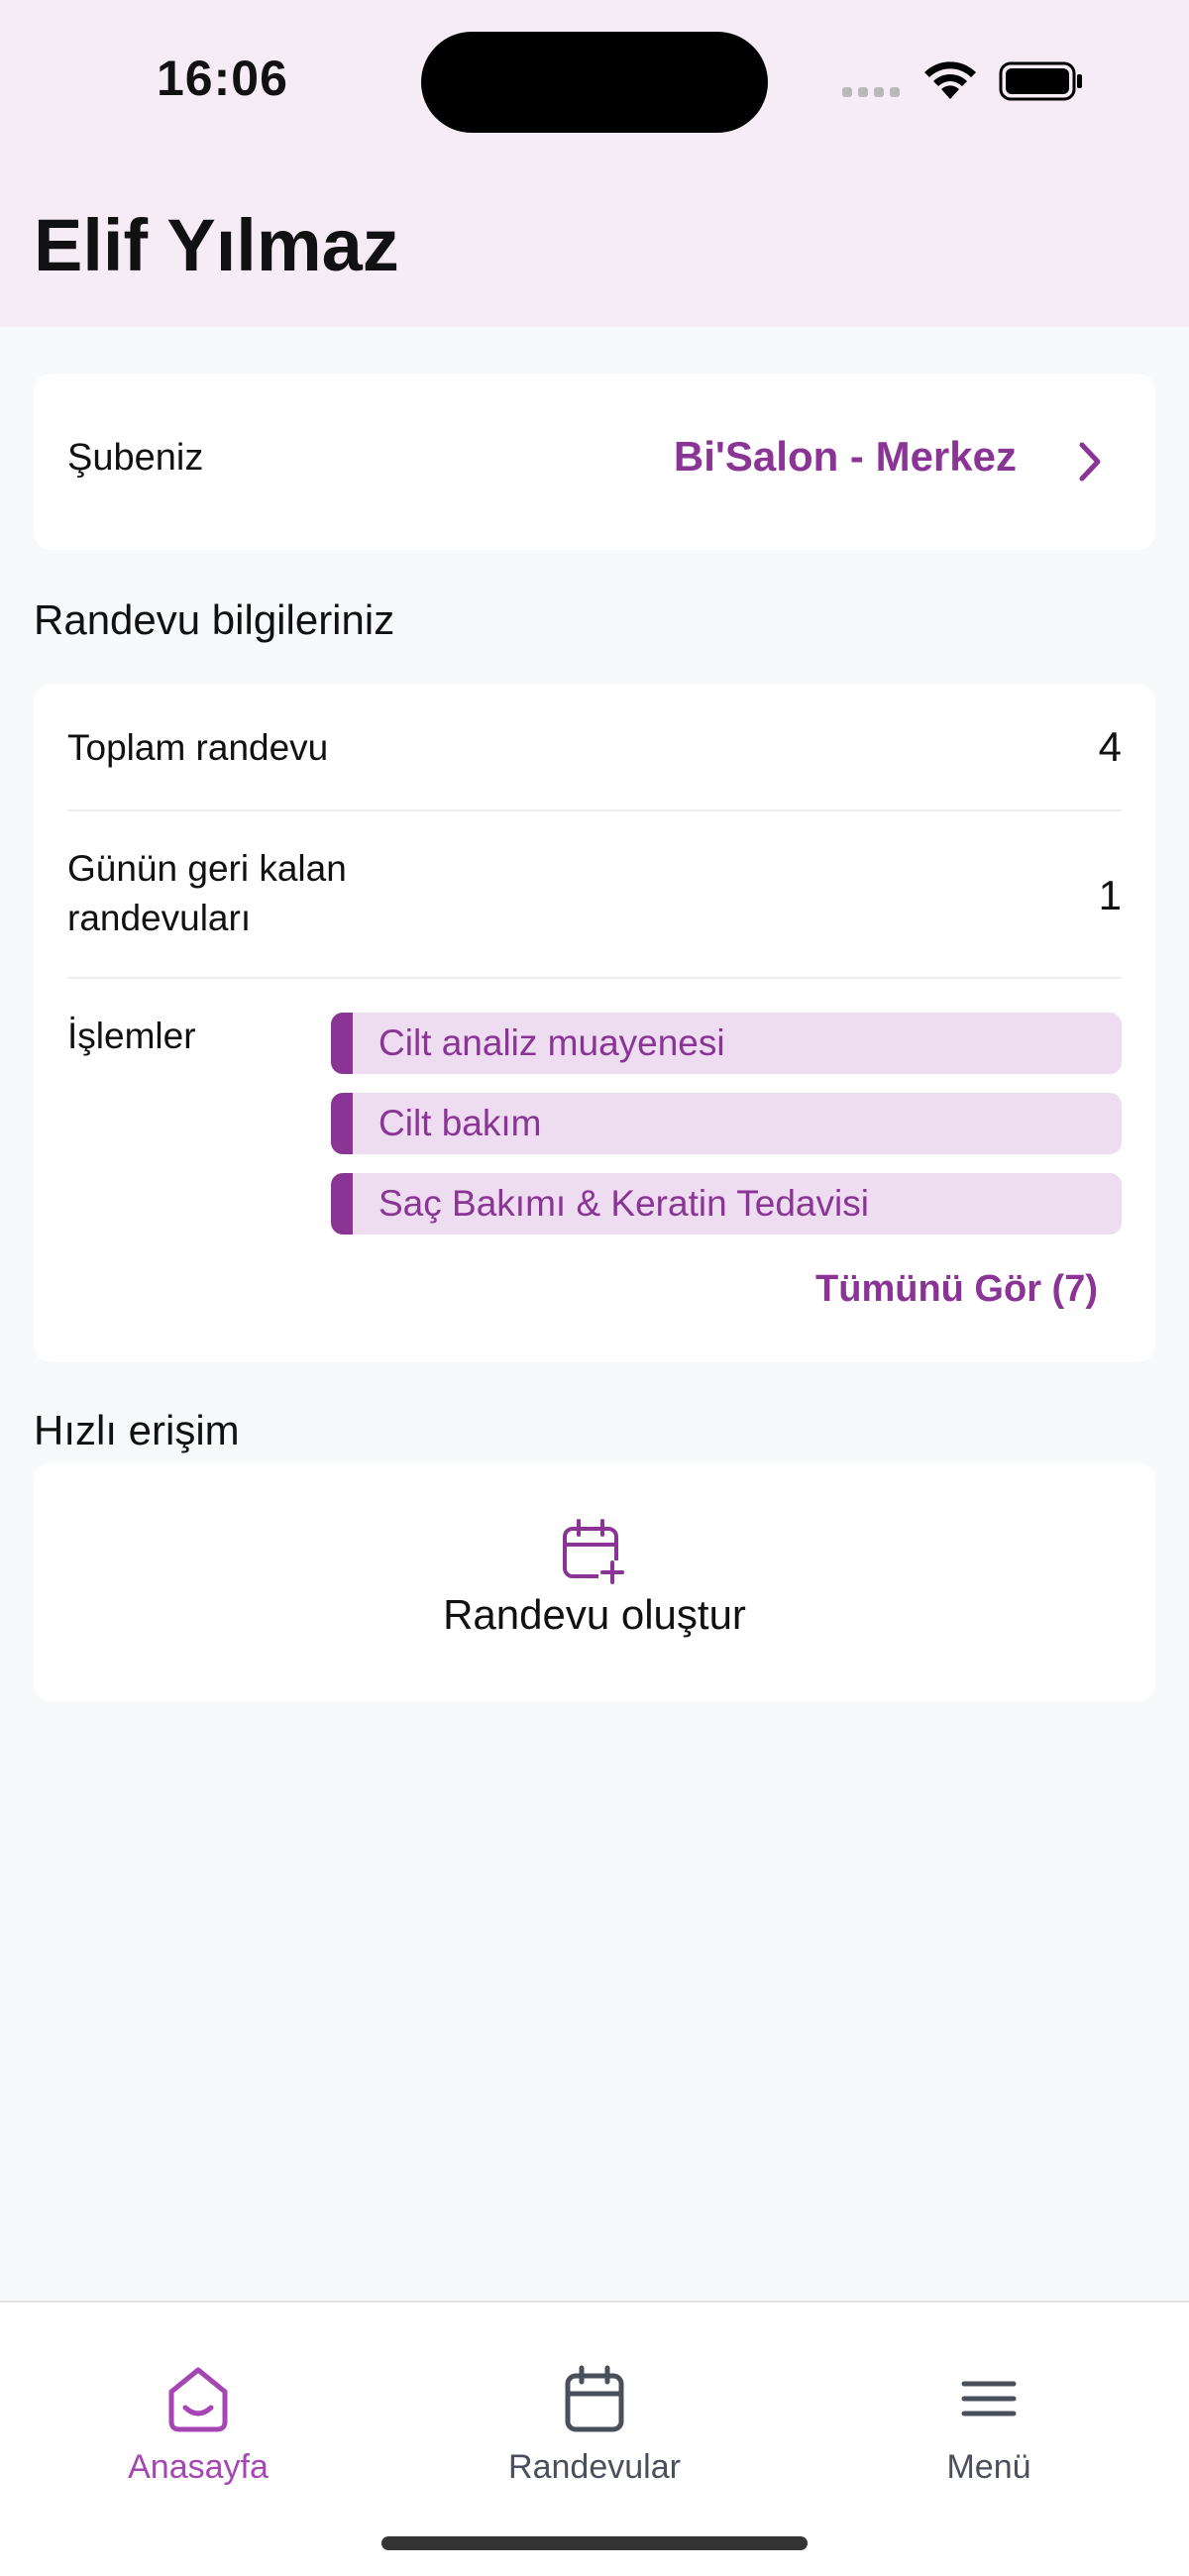 This screenshot has height=2576, width=1189. What do you see at coordinates (223, 78) in the screenshot?
I see `status-time: 16:06` at bounding box center [223, 78].